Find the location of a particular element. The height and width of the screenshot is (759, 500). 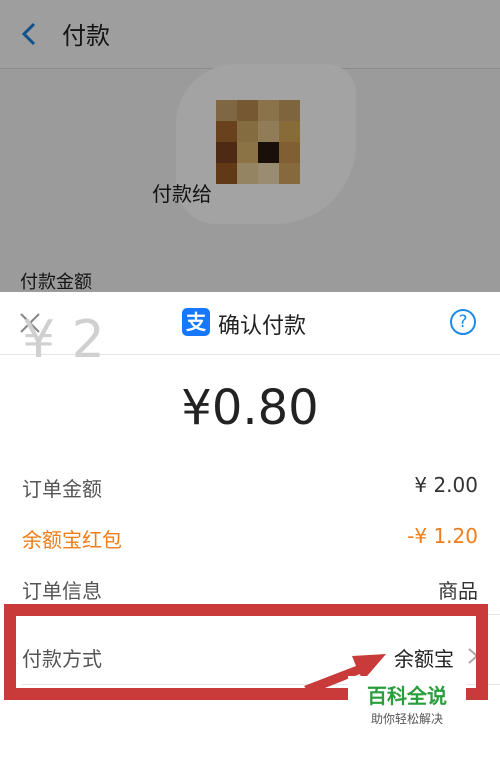

red-packet-row: 余额宝红包 -¥ 1.20 is located at coordinates (250, 536).